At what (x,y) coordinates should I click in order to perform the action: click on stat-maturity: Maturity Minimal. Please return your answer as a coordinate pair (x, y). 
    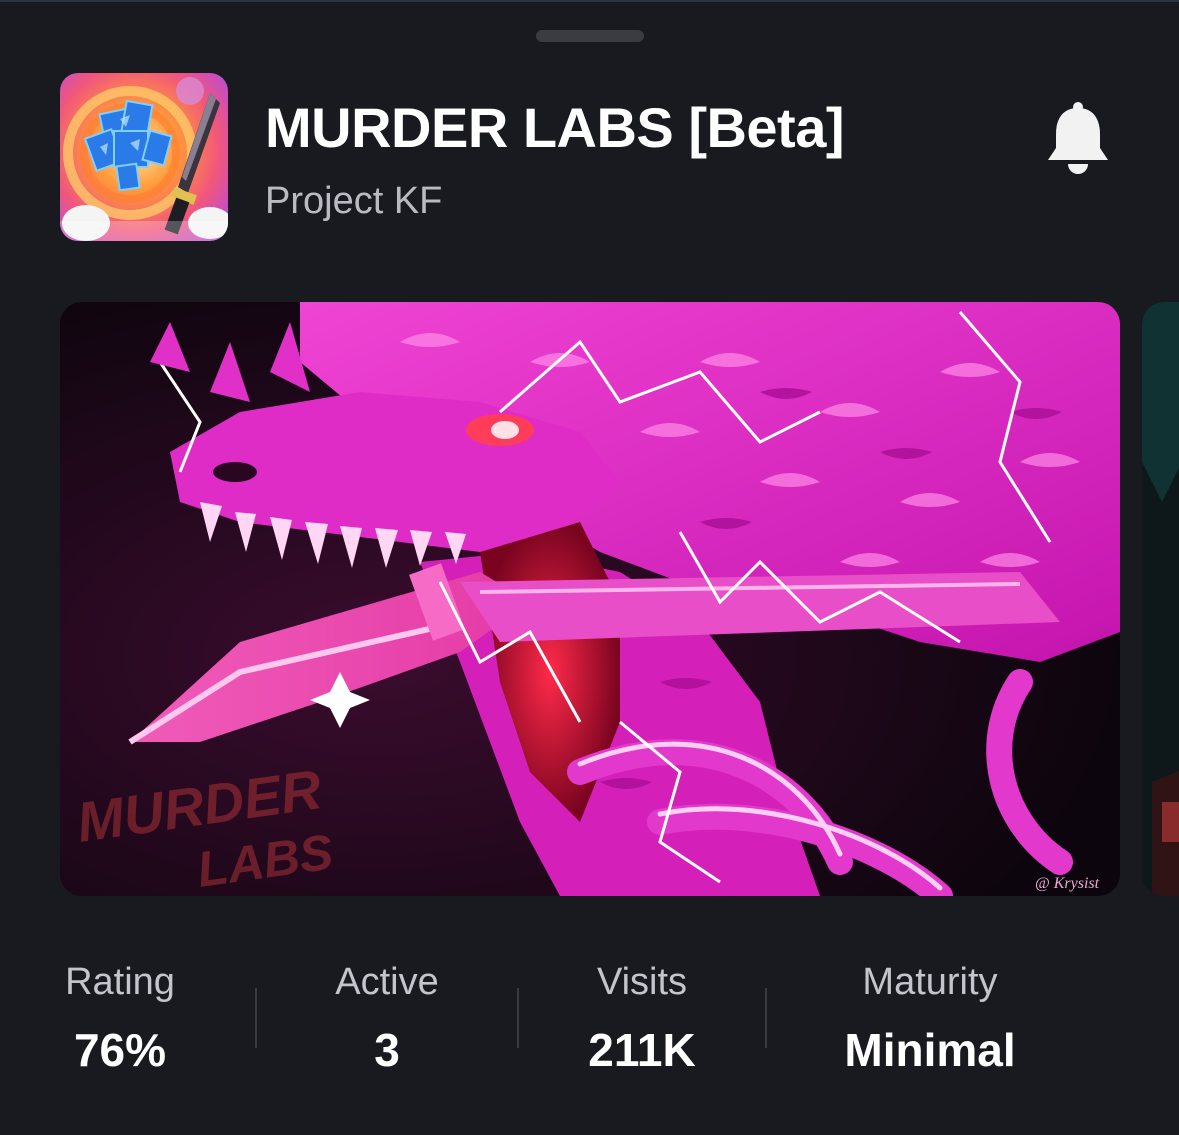
    Looking at the image, I should click on (930, 1018).